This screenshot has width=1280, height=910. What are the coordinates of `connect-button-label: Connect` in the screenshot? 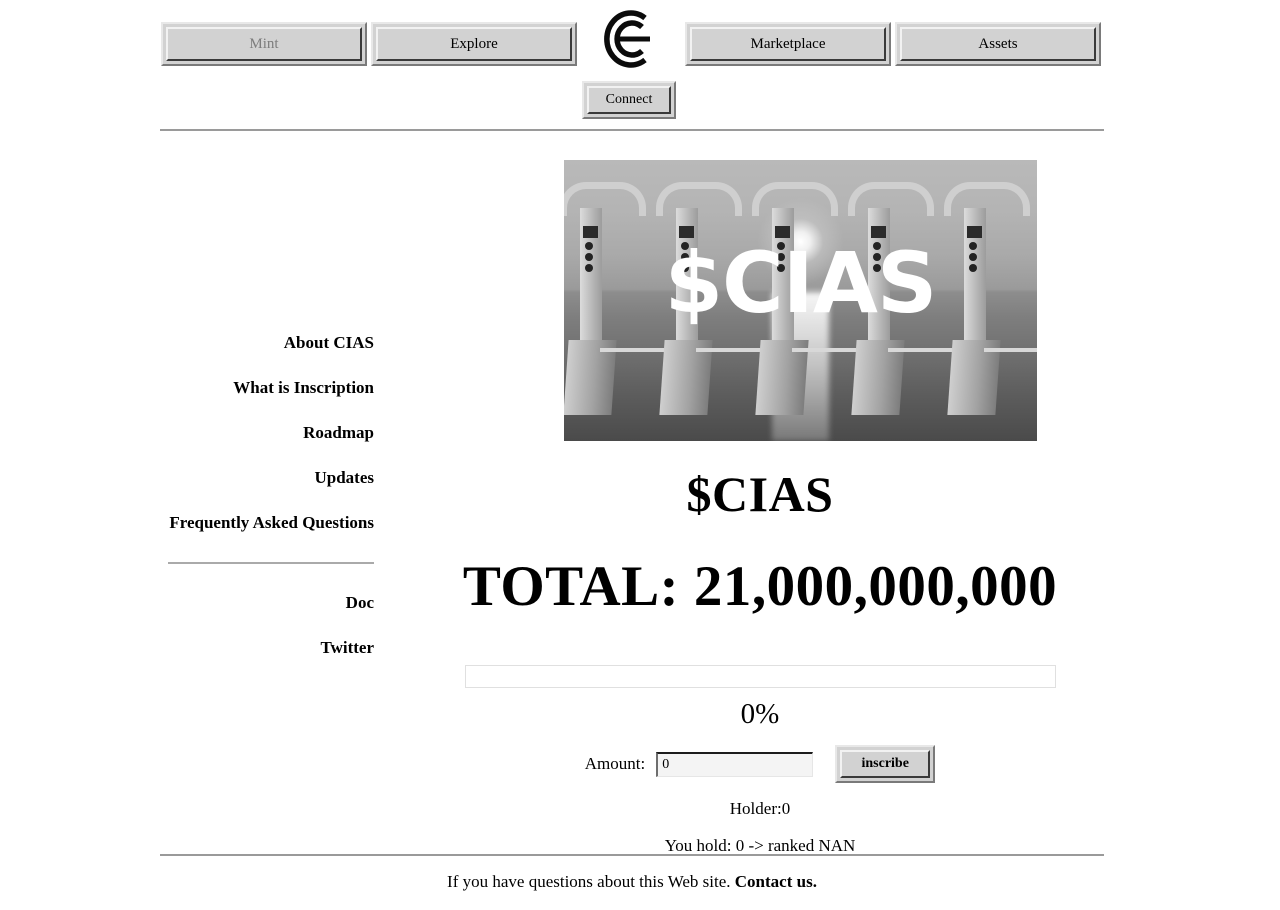 It's located at (629, 99).